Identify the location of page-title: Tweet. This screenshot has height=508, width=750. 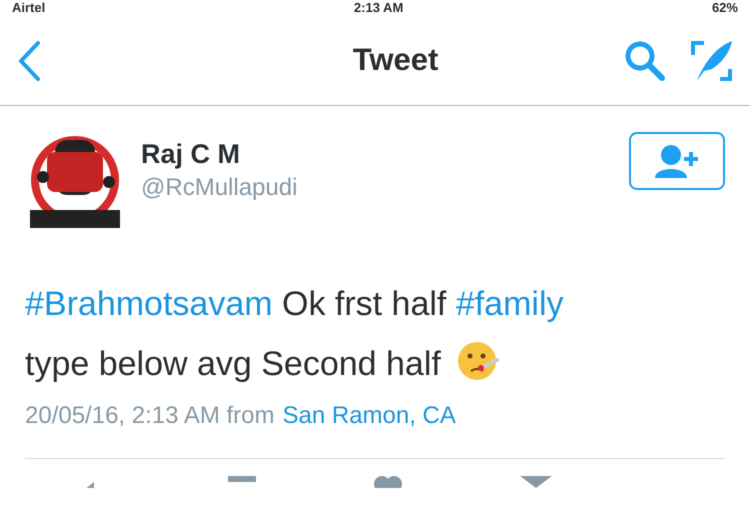
(395, 60).